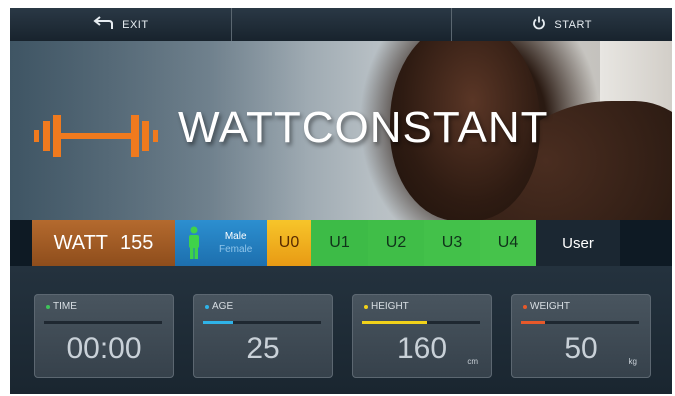 Image resolution: width=675 pixels, height=396 pixels. I want to click on power-icon, so click(539, 24).